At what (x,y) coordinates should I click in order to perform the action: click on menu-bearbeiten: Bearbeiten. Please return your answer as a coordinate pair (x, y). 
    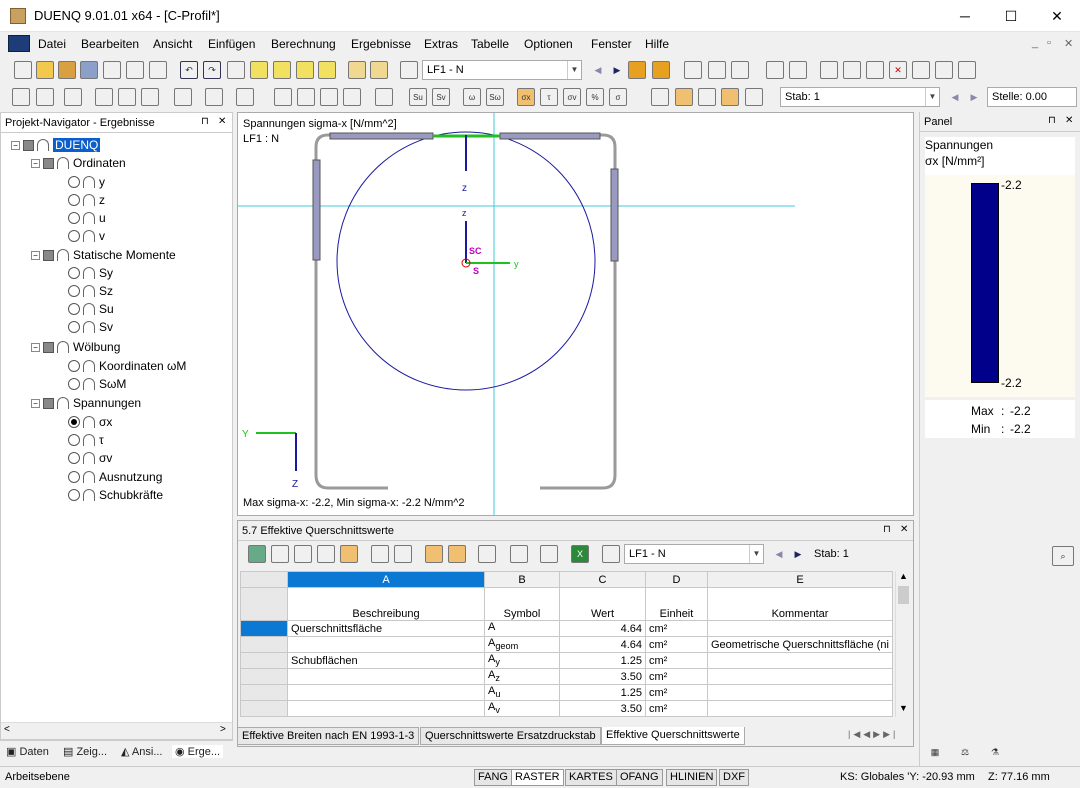
    Looking at the image, I should click on (110, 44).